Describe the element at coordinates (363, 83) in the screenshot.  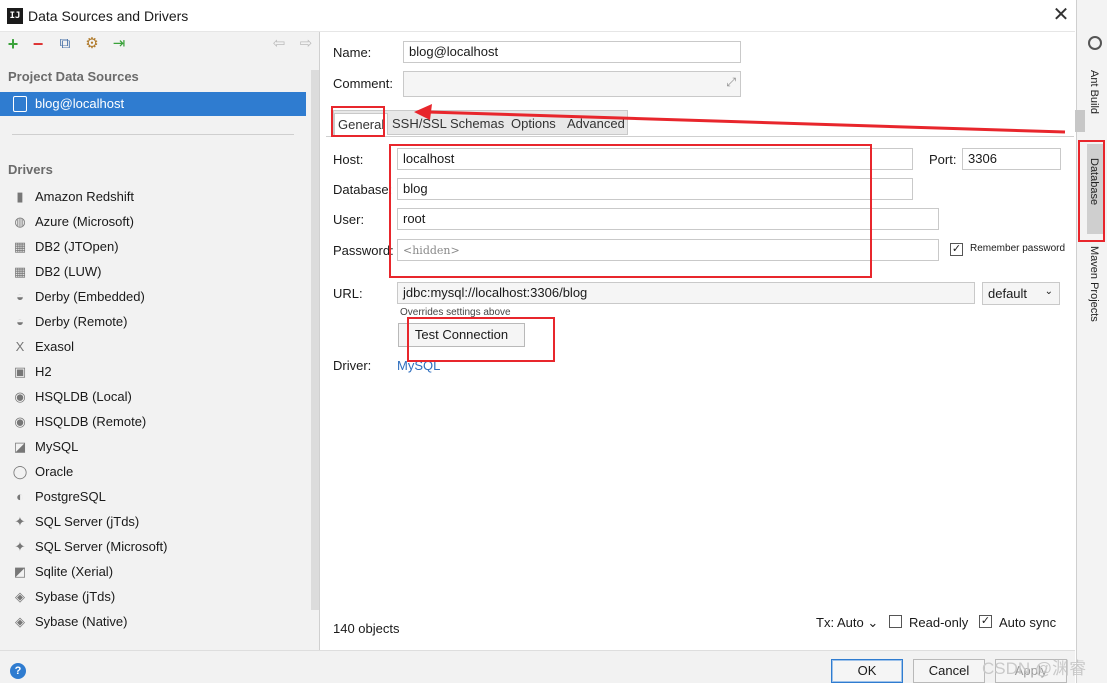
I see `comment-label: Comment:` at that location.